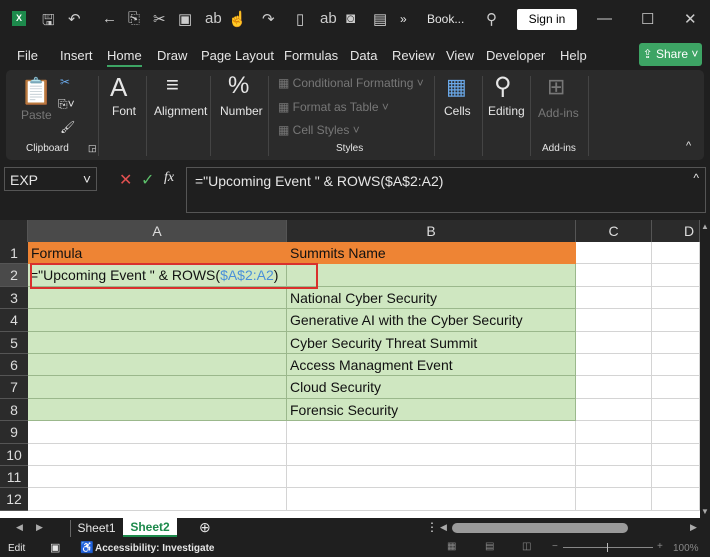  What do you see at coordinates (157, 499) in the screenshot?
I see `cell-A12` at bounding box center [157, 499].